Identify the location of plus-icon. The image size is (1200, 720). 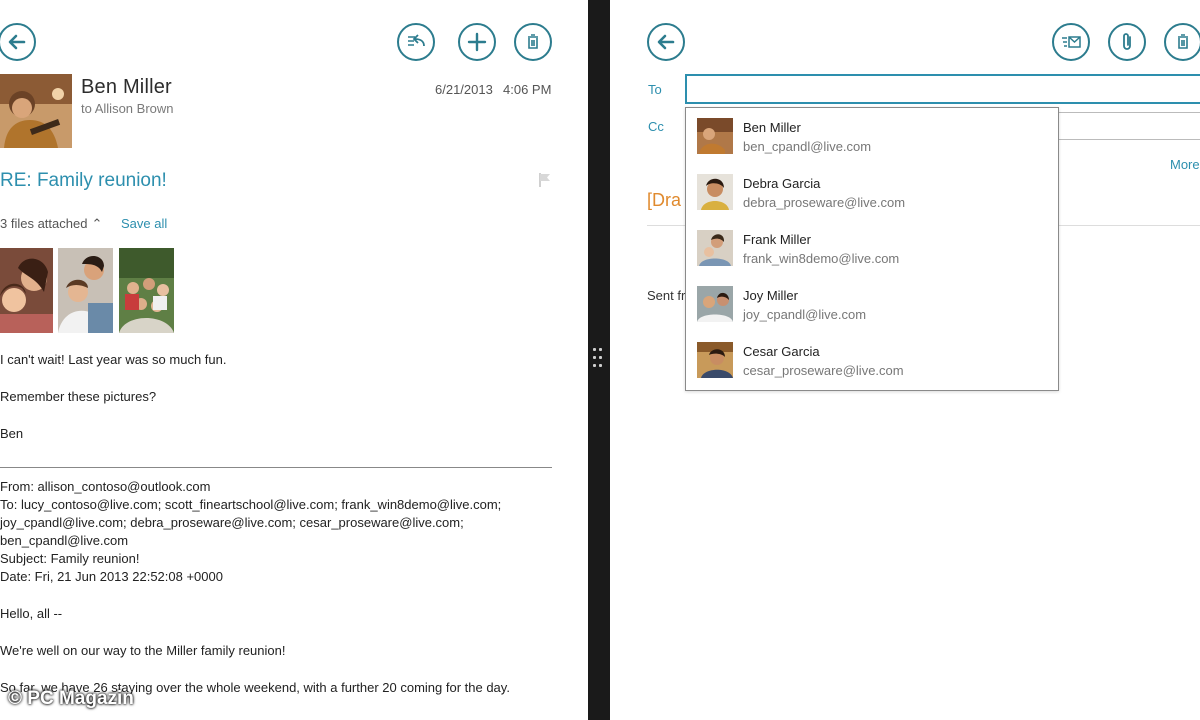
(477, 42).